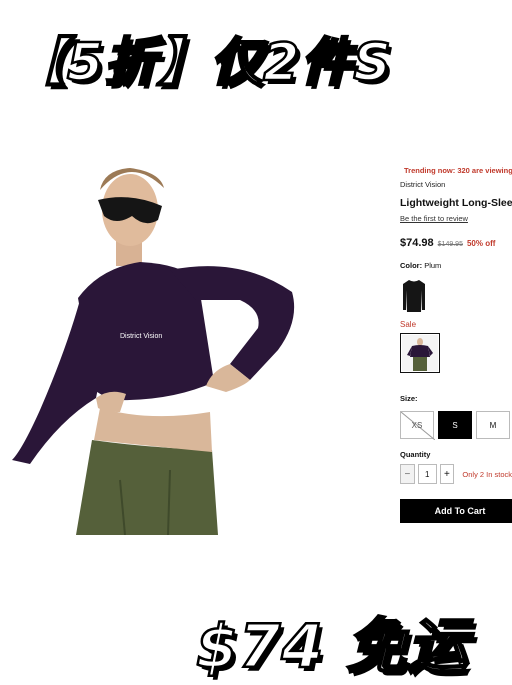  What do you see at coordinates (407, 474) in the screenshot?
I see `minus-icon: −` at bounding box center [407, 474].